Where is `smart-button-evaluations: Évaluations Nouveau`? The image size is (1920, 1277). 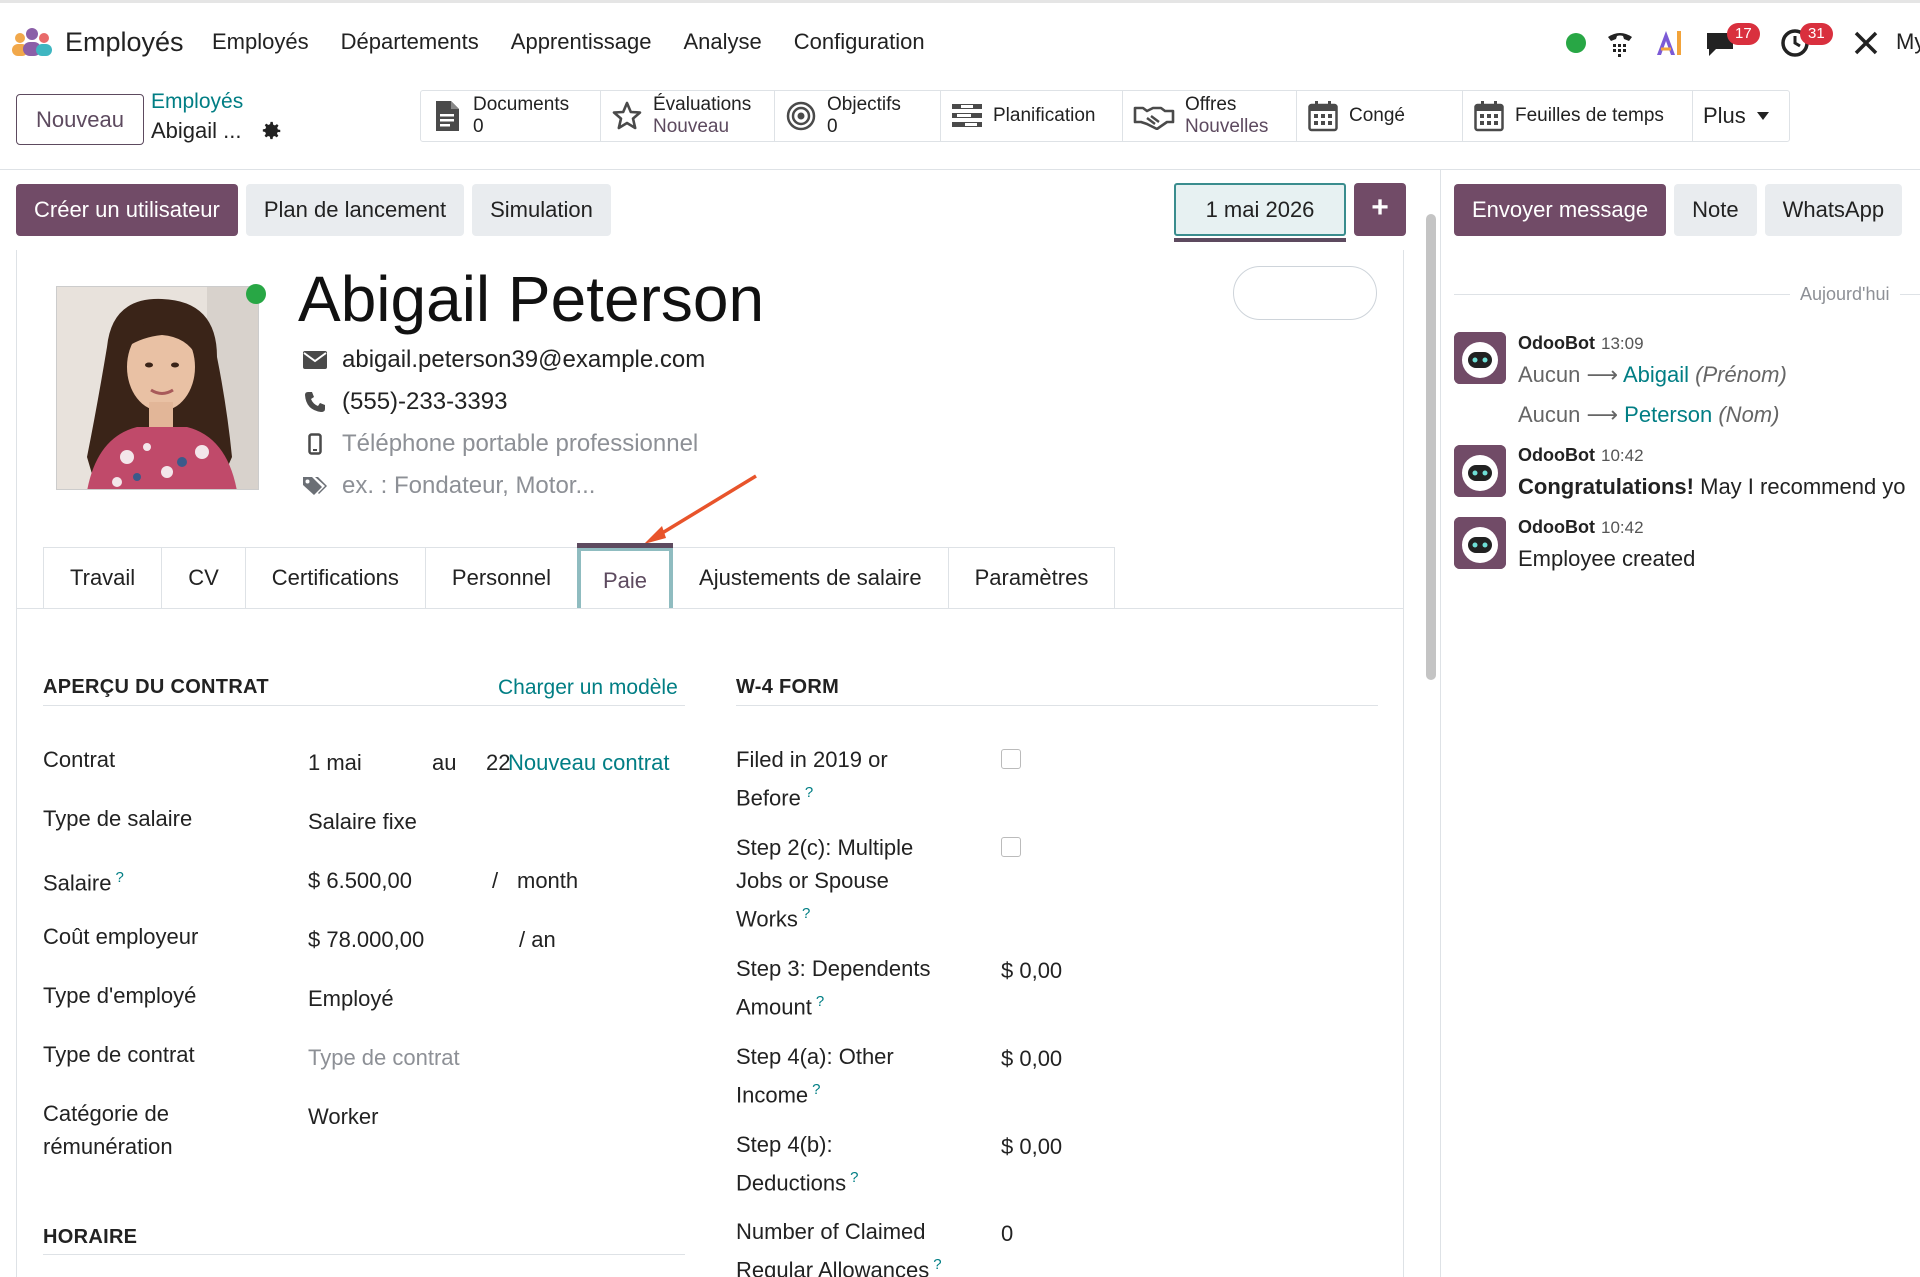 smart-button-evaluations: Évaluations Nouveau is located at coordinates (688, 116).